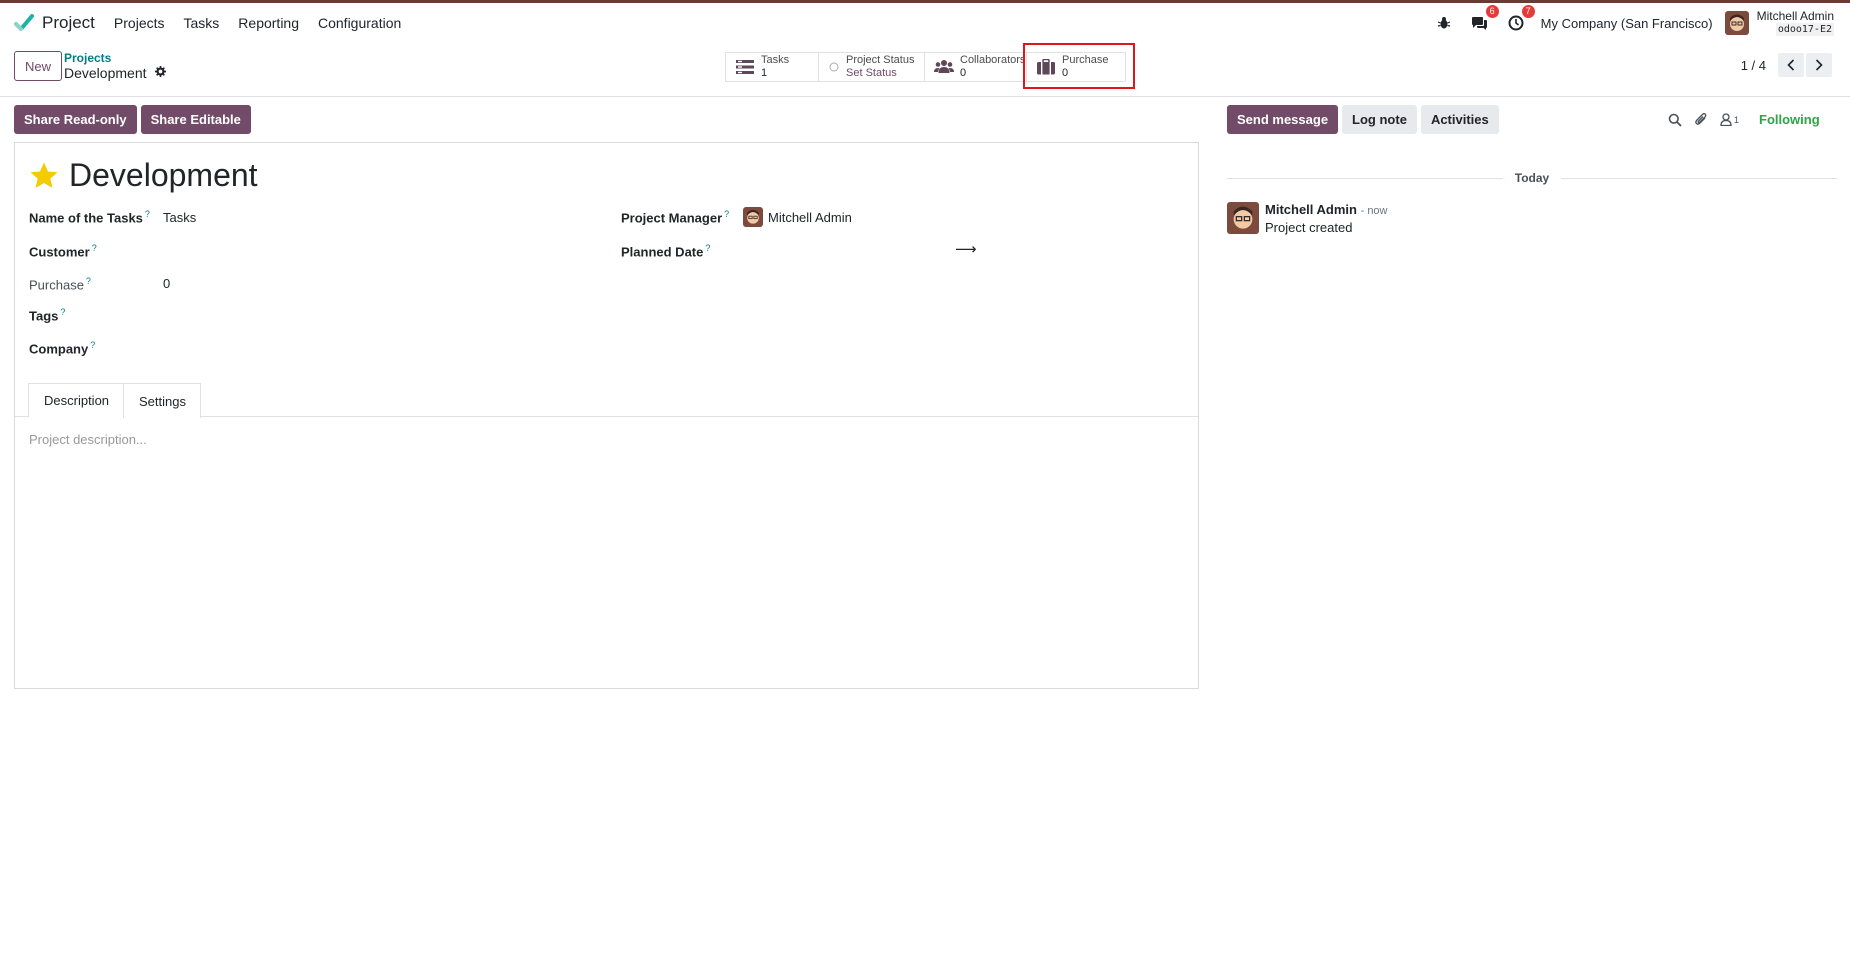  I want to click on user-menu: Mitchell Admin odoo17-E2, so click(1779, 22).